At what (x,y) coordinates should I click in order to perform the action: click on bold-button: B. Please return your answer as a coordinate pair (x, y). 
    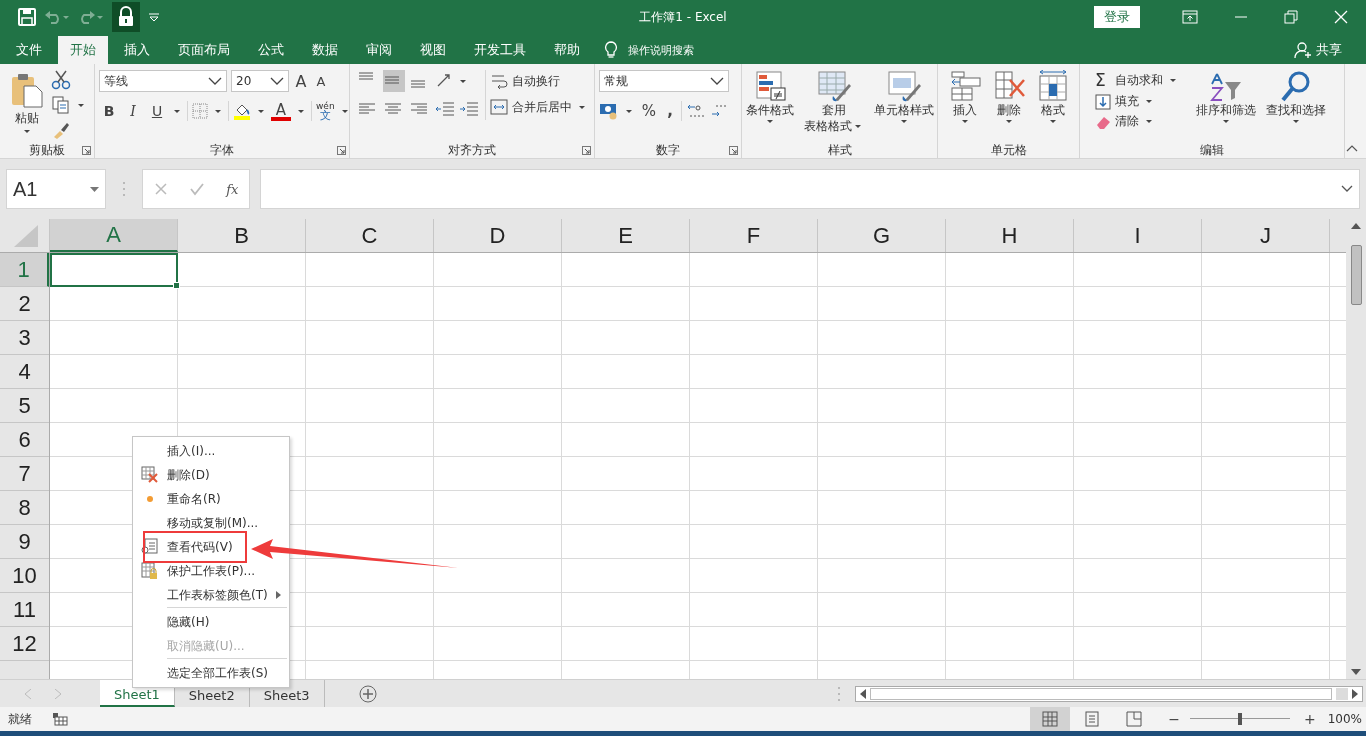
    Looking at the image, I should click on (109, 111).